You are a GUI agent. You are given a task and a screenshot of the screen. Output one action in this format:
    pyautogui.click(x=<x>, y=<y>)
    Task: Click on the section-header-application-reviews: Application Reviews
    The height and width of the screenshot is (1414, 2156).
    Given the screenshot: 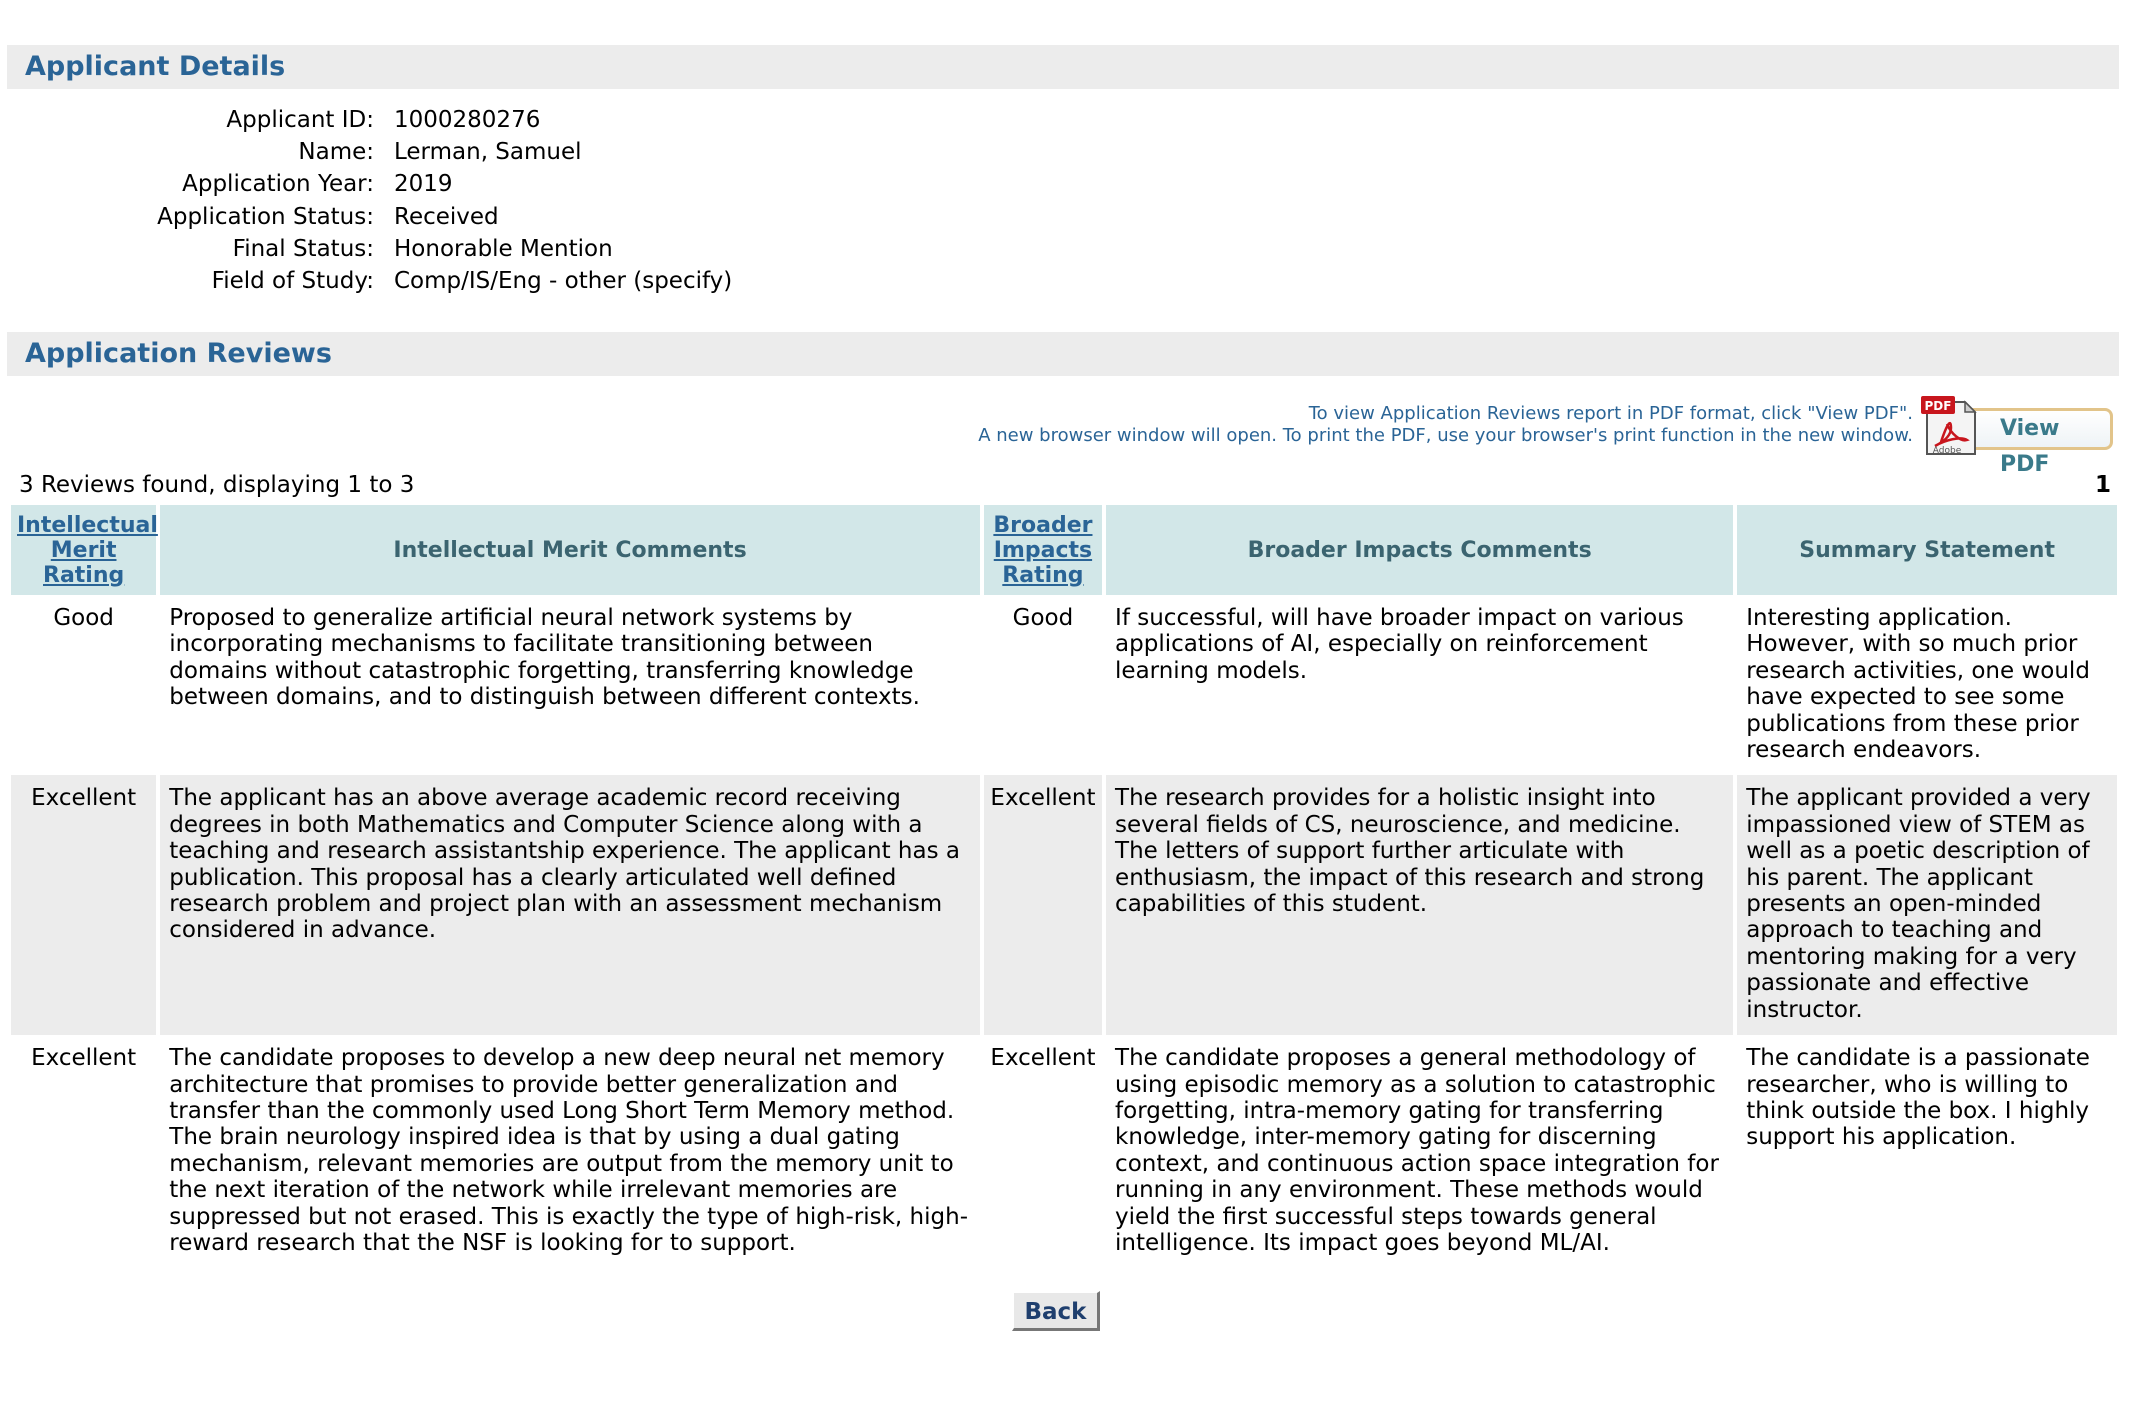 What is the action you would take?
    pyautogui.click(x=1063, y=354)
    